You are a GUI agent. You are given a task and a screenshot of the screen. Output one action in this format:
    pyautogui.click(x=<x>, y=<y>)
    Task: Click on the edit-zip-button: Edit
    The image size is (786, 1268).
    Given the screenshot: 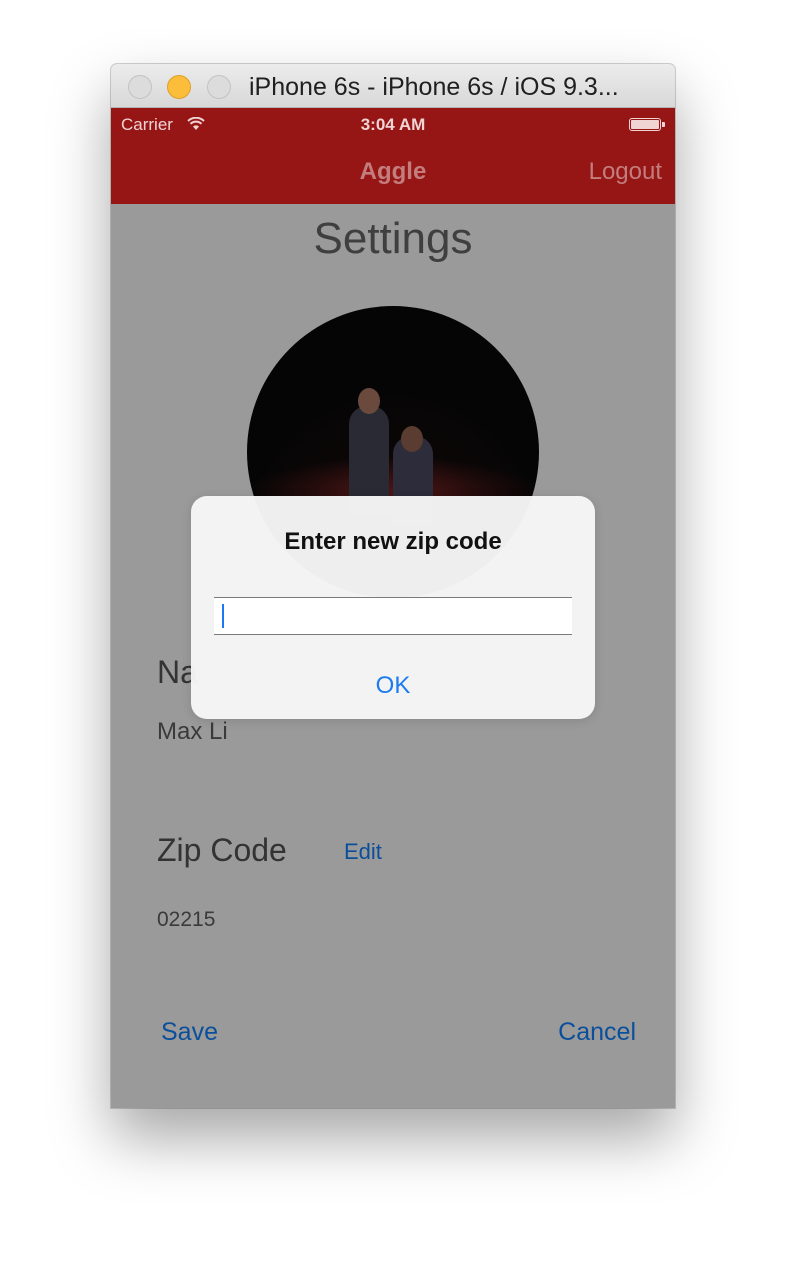 What is the action you would take?
    pyautogui.click(x=363, y=852)
    